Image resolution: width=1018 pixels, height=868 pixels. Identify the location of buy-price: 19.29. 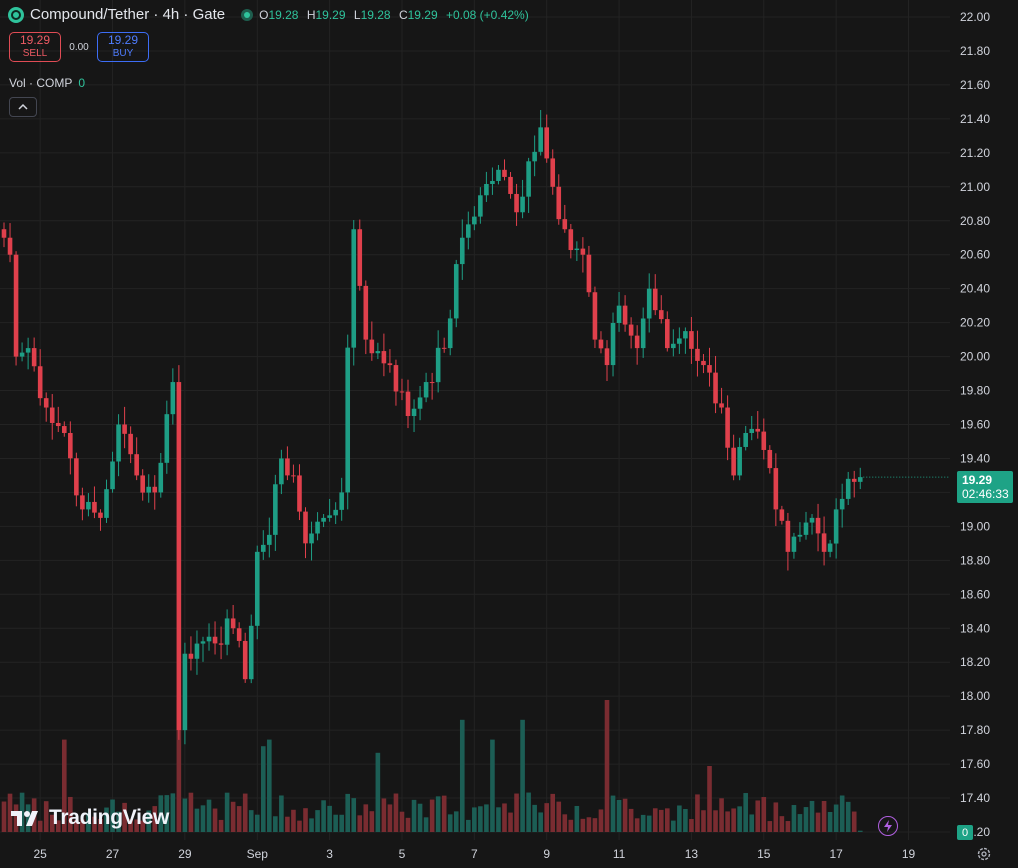
(123, 40).